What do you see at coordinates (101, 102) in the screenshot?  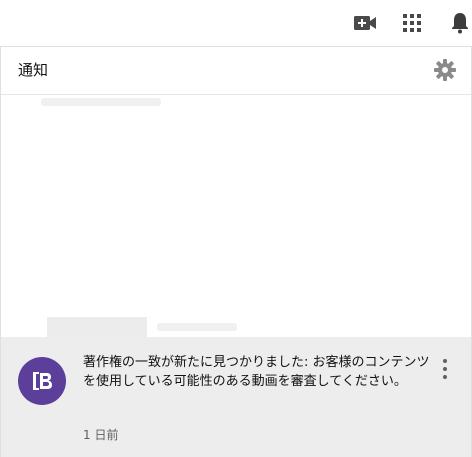 I see `faded-list-header` at bounding box center [101, 102].